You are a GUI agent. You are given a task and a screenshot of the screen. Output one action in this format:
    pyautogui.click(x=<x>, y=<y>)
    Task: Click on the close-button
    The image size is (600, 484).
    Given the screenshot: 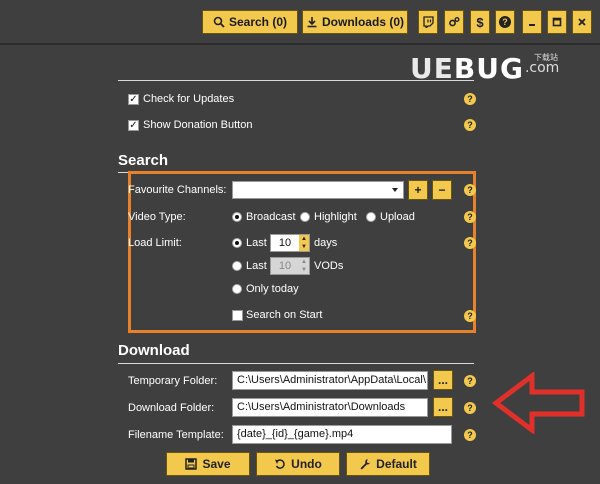 What is the action you would take?
    pyautogui.click(x=582, y=22)
    